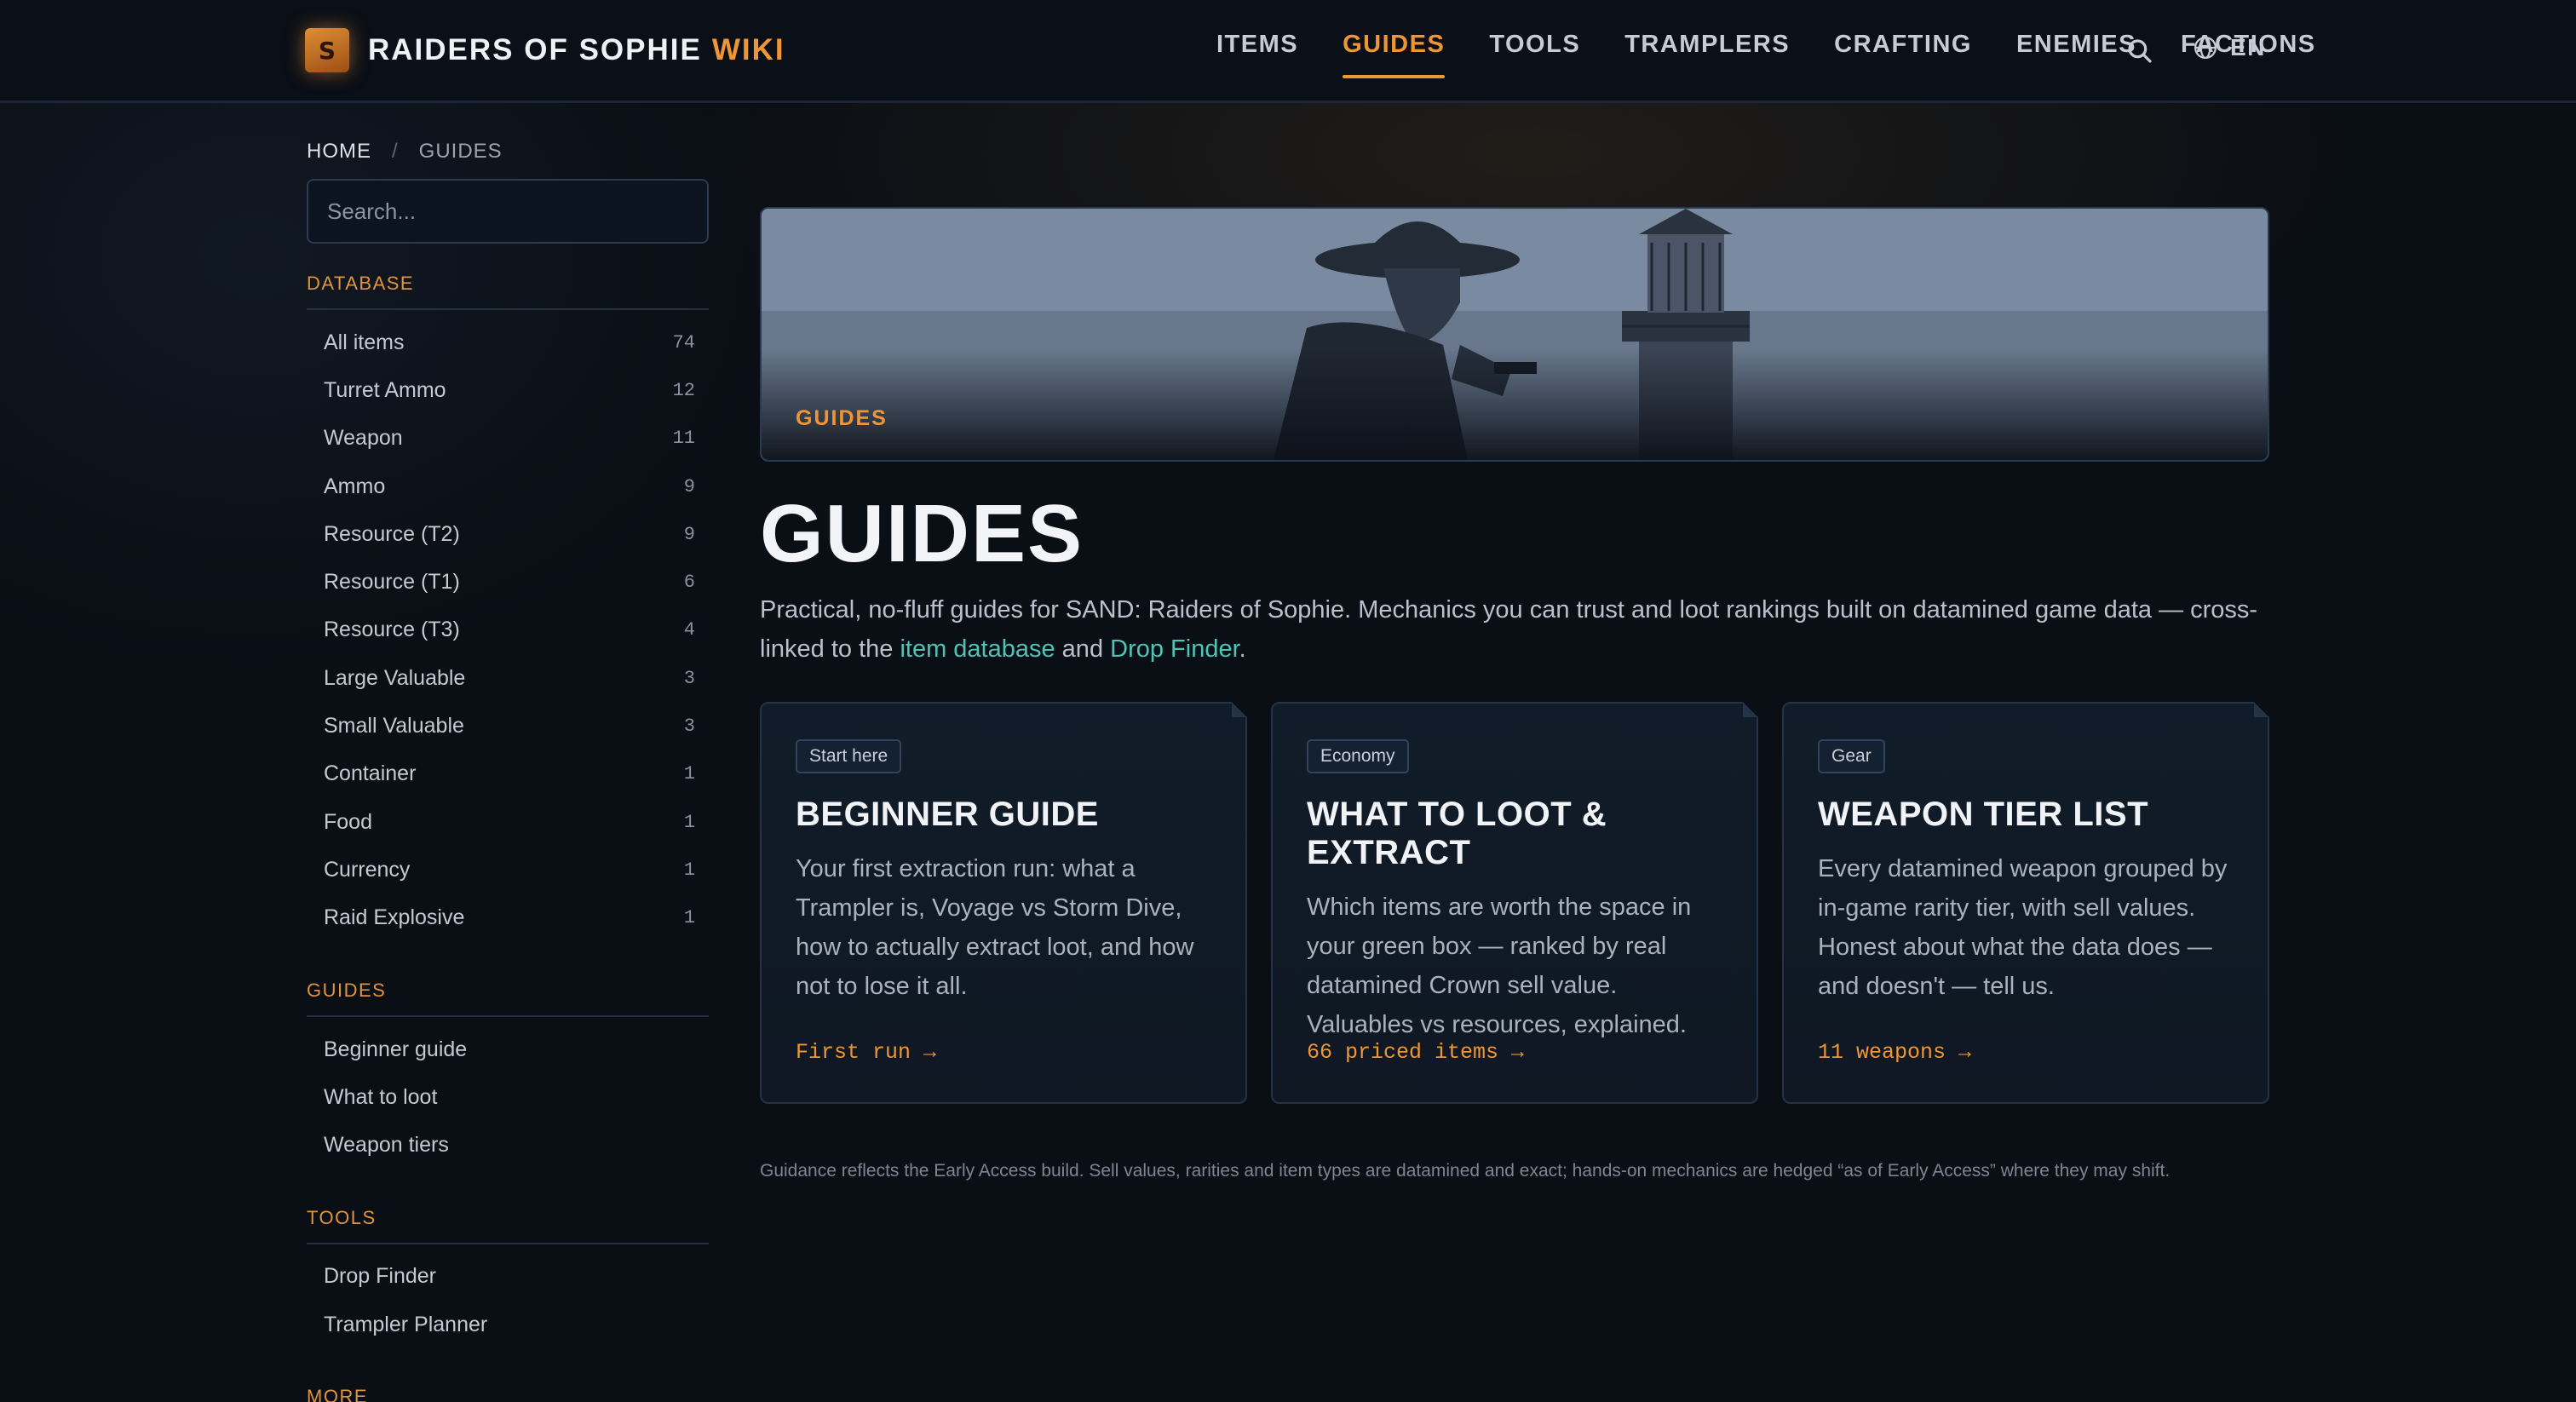 This screenshot has width=2576, height=1402. I want to click on breadcrumb: HOME / GUIDES, so click(508, 151).